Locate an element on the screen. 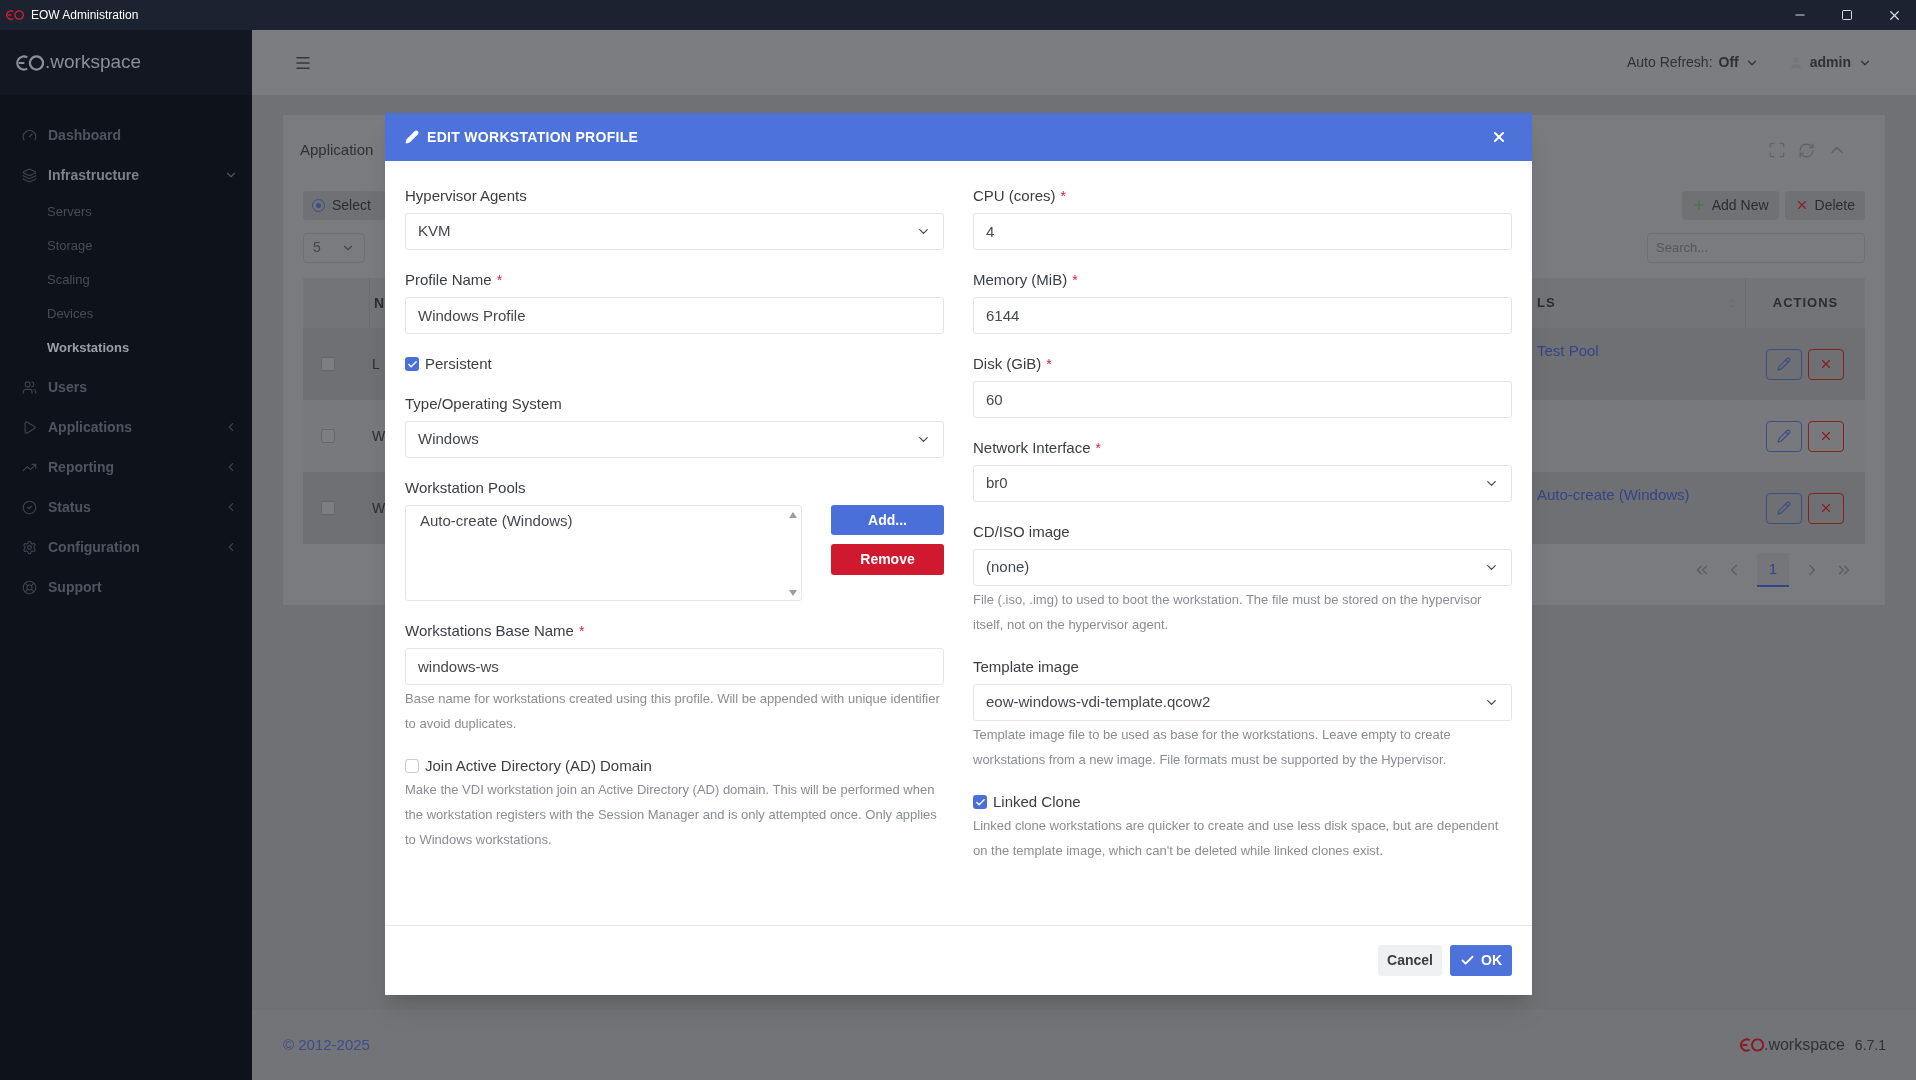  field-label: Workstation Pools is located at coordinates (465, 487).